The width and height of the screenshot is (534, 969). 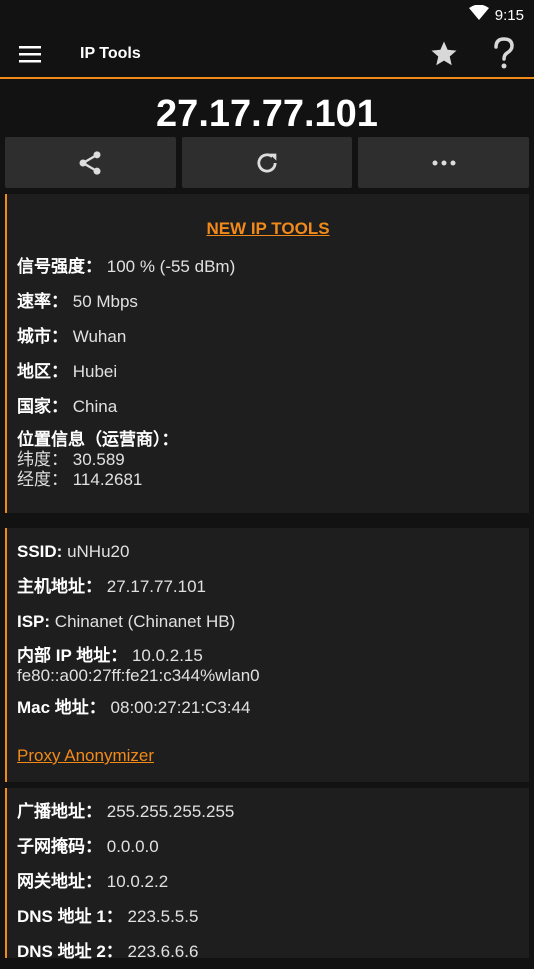 I want to click on help-button, so click(x=504, y=53).